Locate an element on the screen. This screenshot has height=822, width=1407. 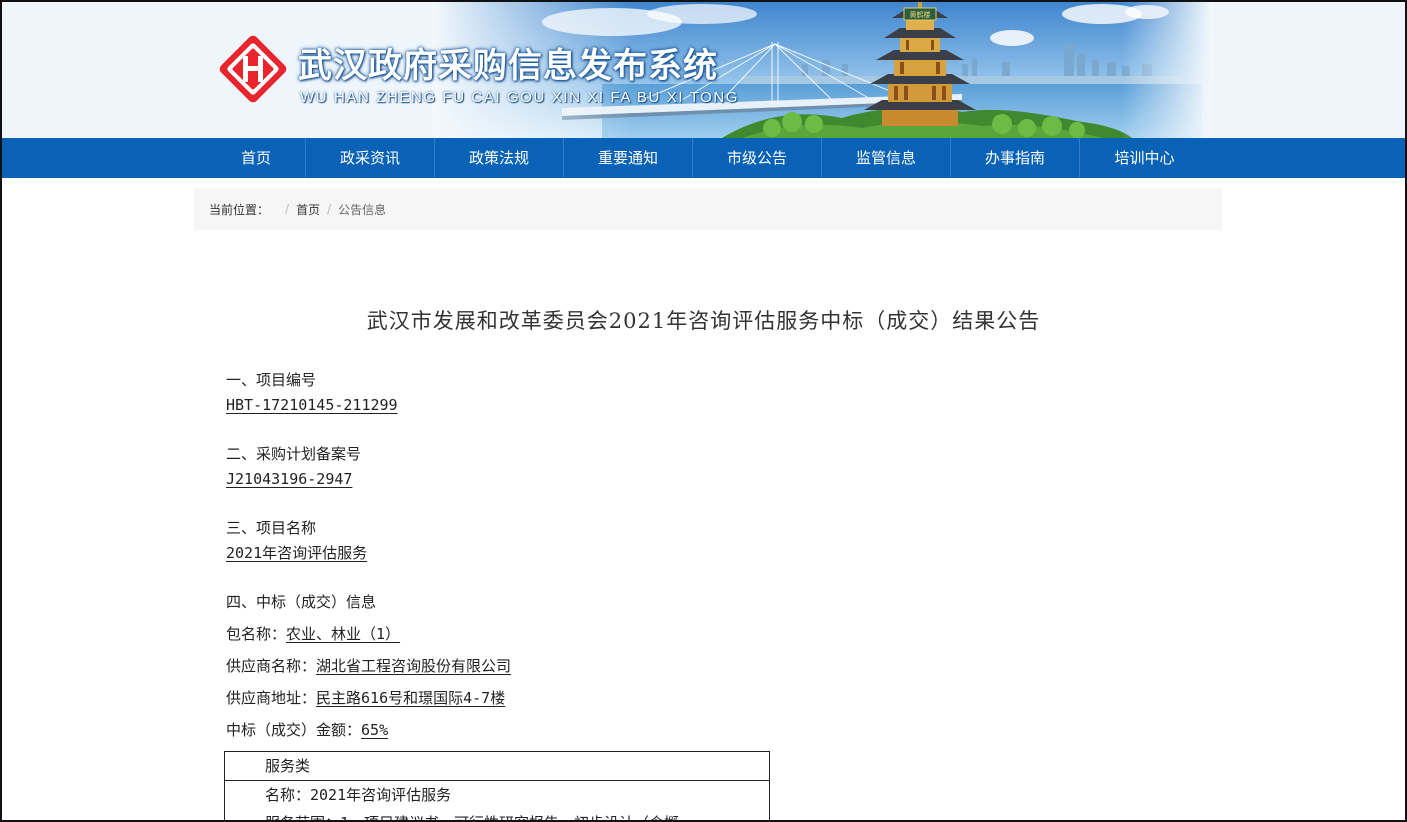
award-amount-value: 65% is located at coordinates (375, 730).